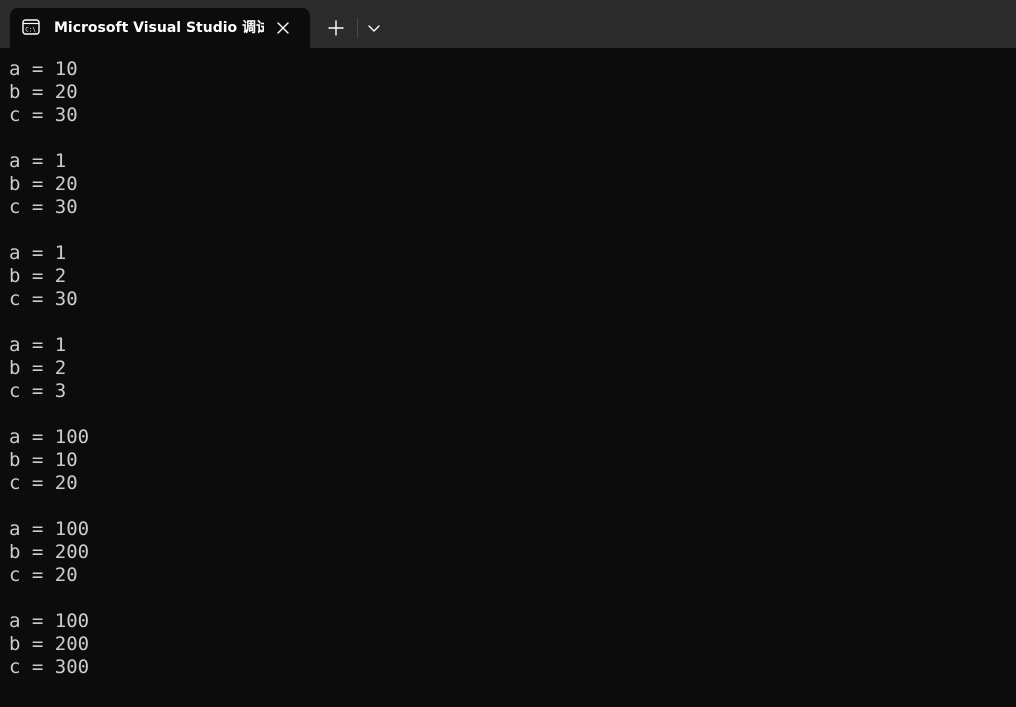 Image resolution: width=1016 pixels, height=707 pixels. I want to click on console-line: b = 10, so click(43, 460).